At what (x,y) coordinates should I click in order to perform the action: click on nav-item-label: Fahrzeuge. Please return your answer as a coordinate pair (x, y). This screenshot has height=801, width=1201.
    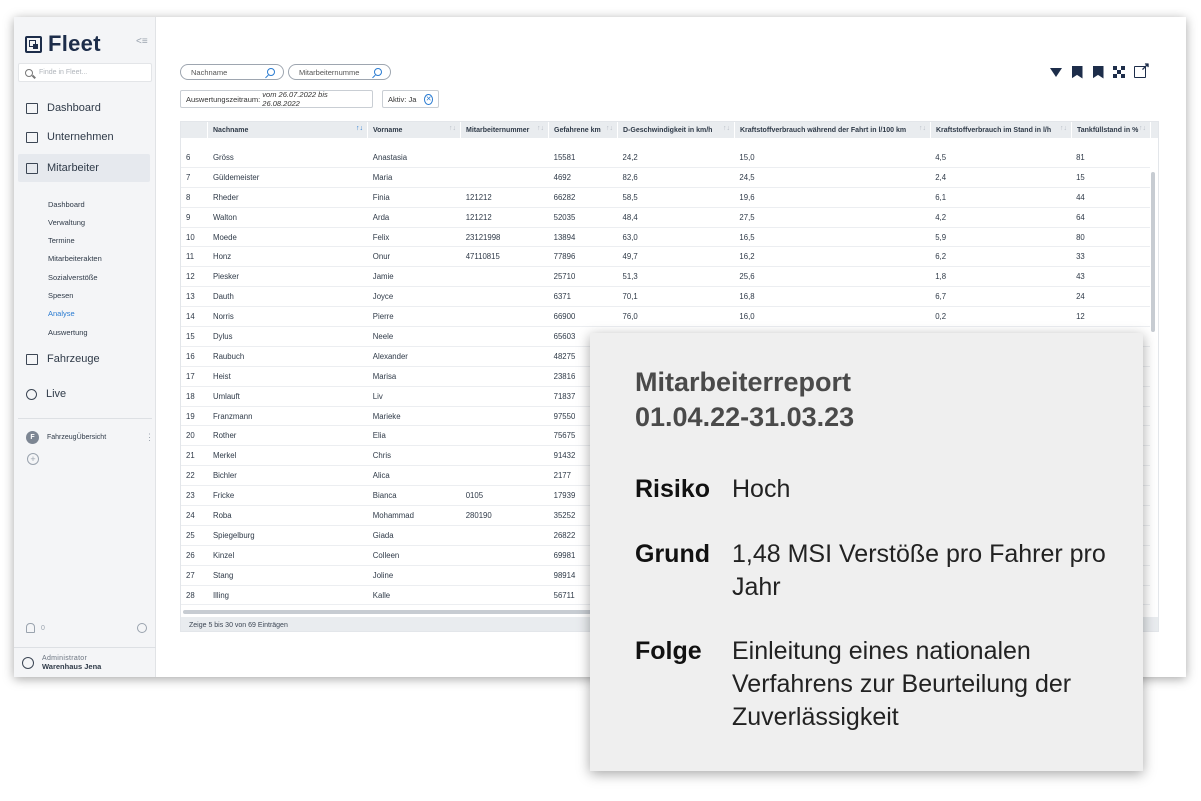
    Looking at the image, I should click on (73, 359).